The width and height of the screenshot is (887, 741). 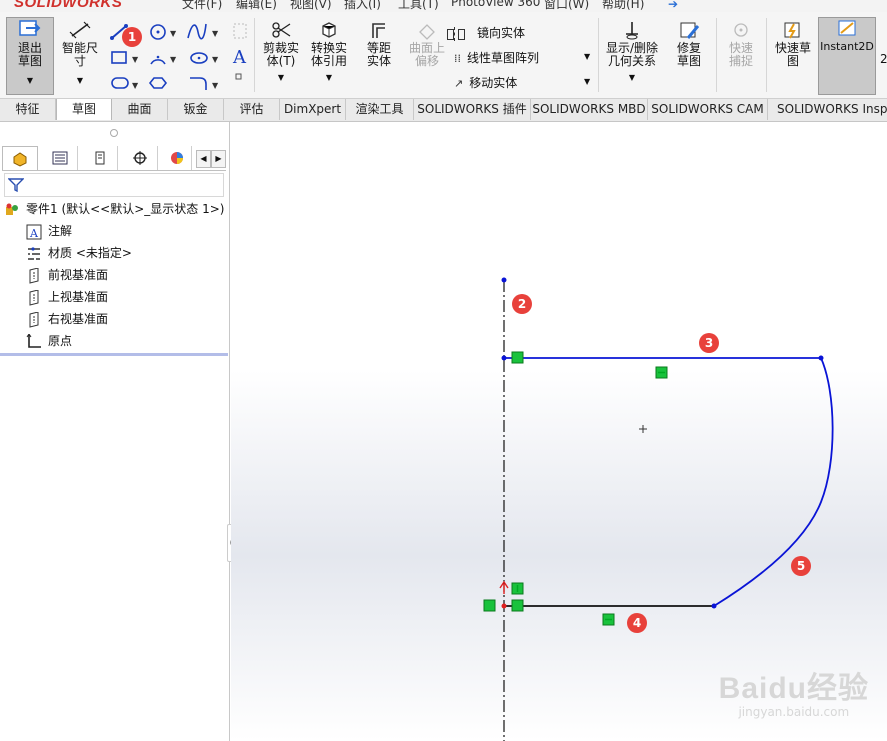 What do you see at coordinates (643, 429) in the screenshot?
I see `sketch-center-mark` at bounding box center [643, 429].